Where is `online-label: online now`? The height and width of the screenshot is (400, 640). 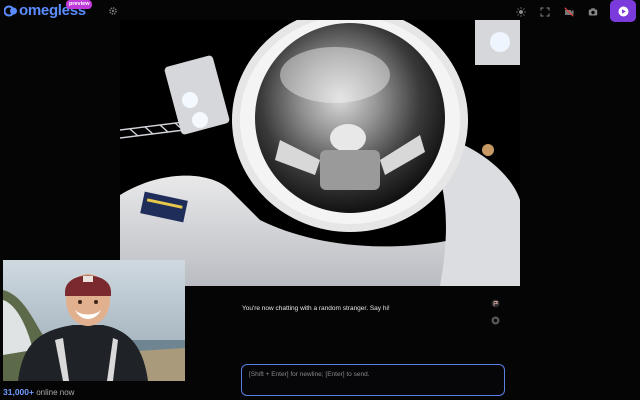
online-label: online now is located at coordinates (54, 392).